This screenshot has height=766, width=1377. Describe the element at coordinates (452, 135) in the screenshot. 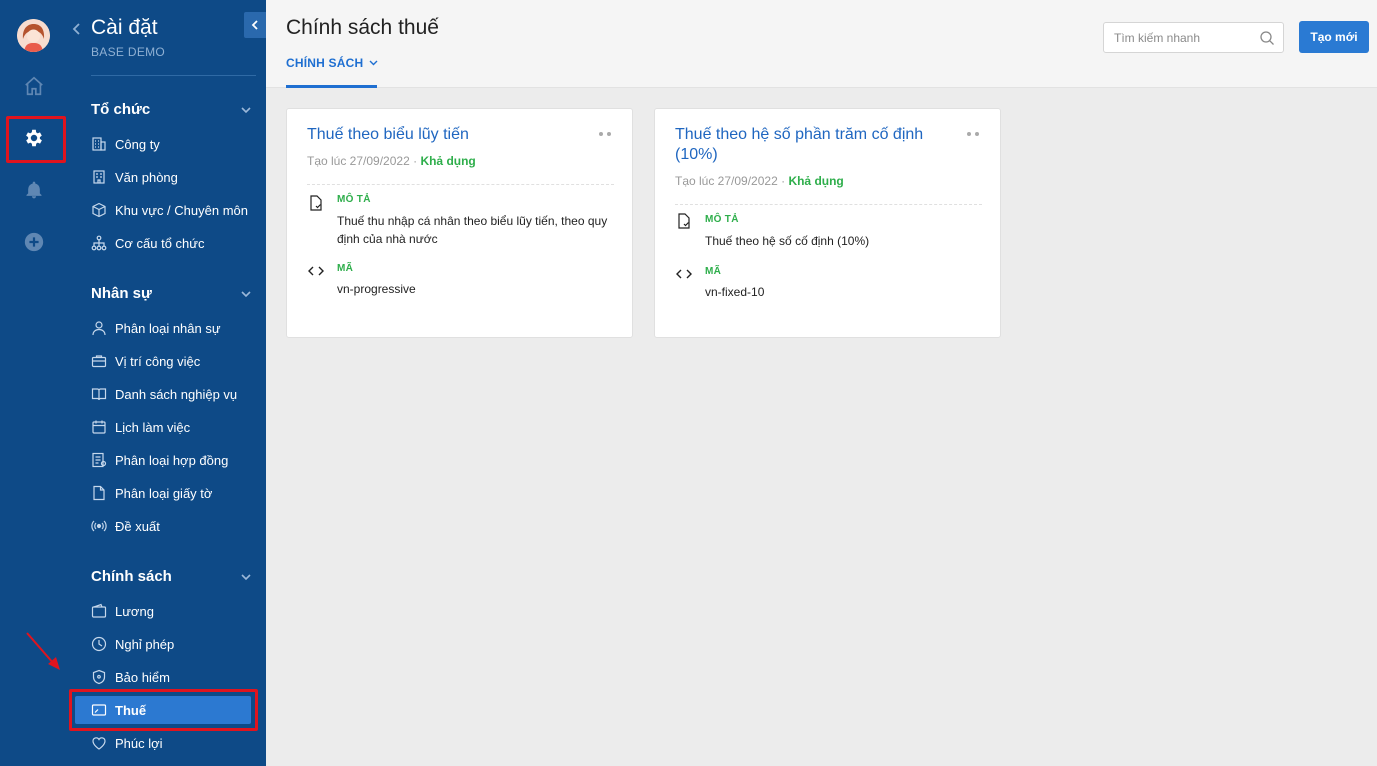

I see `card-title: Thuế theo biểu lũy tiến` at that location.